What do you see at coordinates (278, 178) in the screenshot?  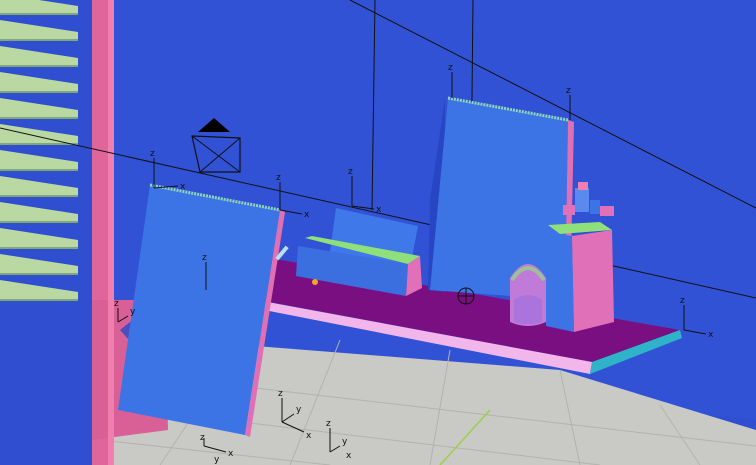 I see `gizmo-shelf-left-z: z` at bounding box center [278, 178].